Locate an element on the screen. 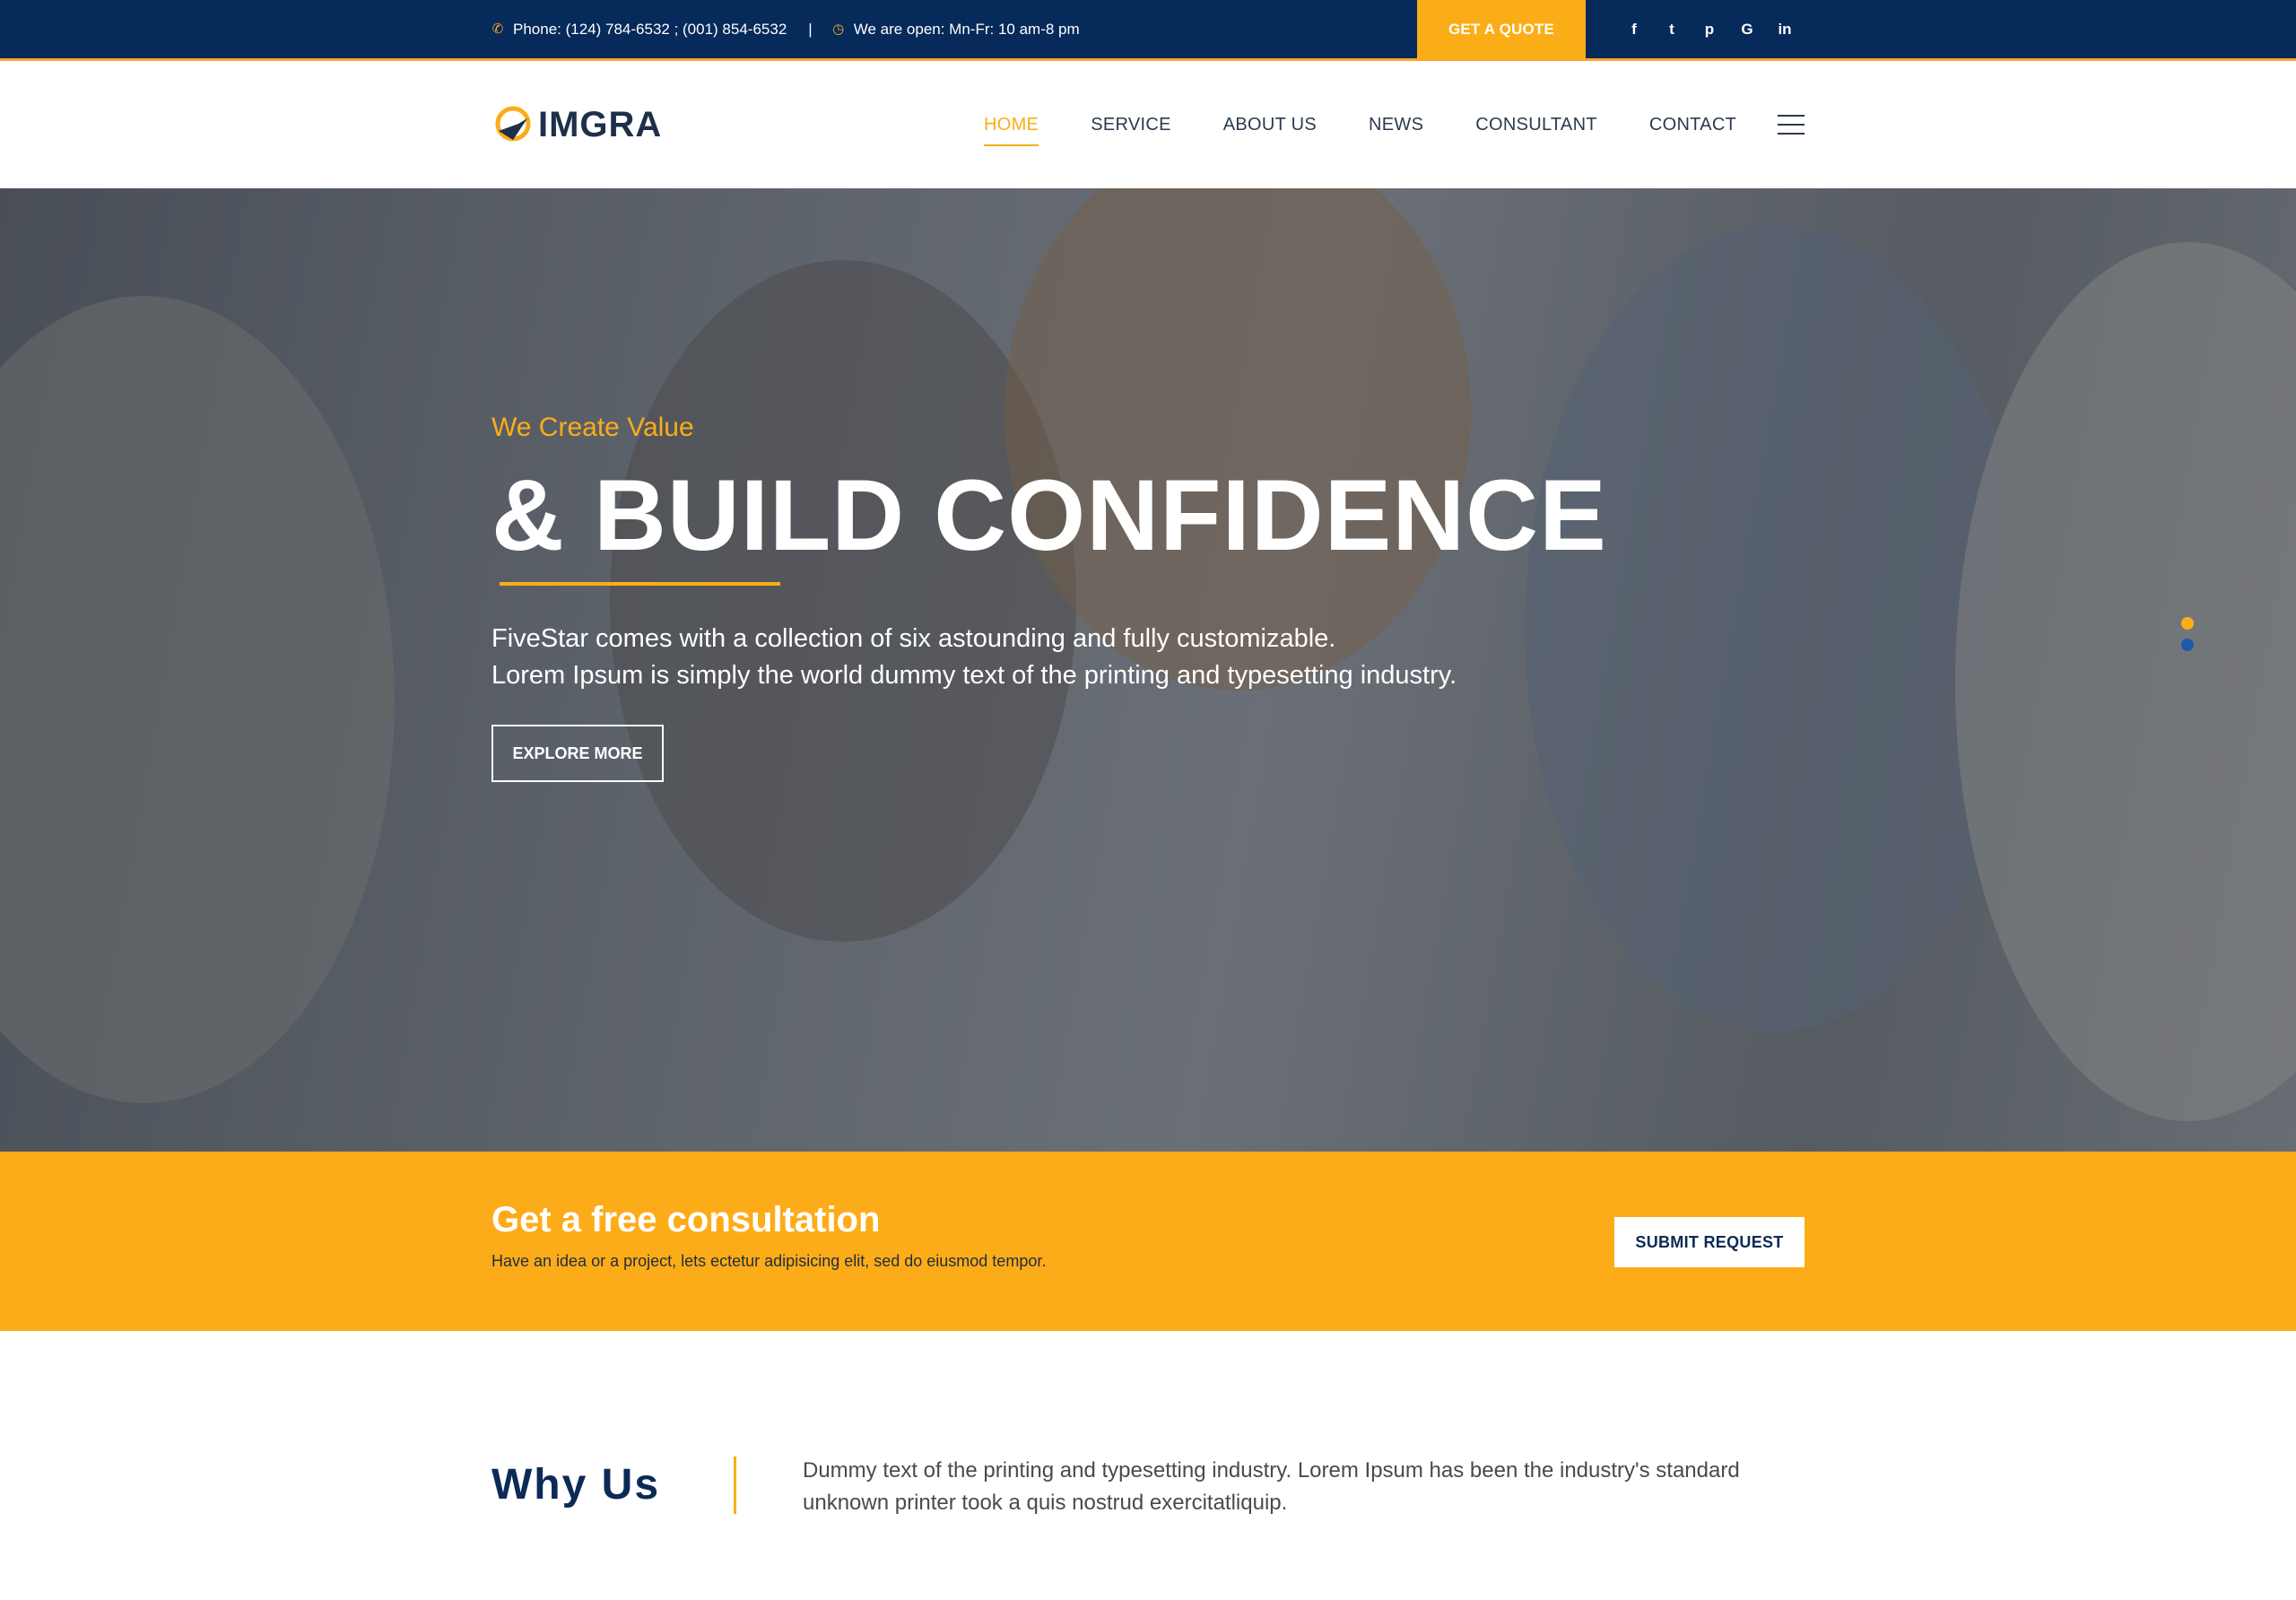 The height and width of the screenshot is (1600, 2296). pinterest-icon: p is located at coordinates (1709, 30).